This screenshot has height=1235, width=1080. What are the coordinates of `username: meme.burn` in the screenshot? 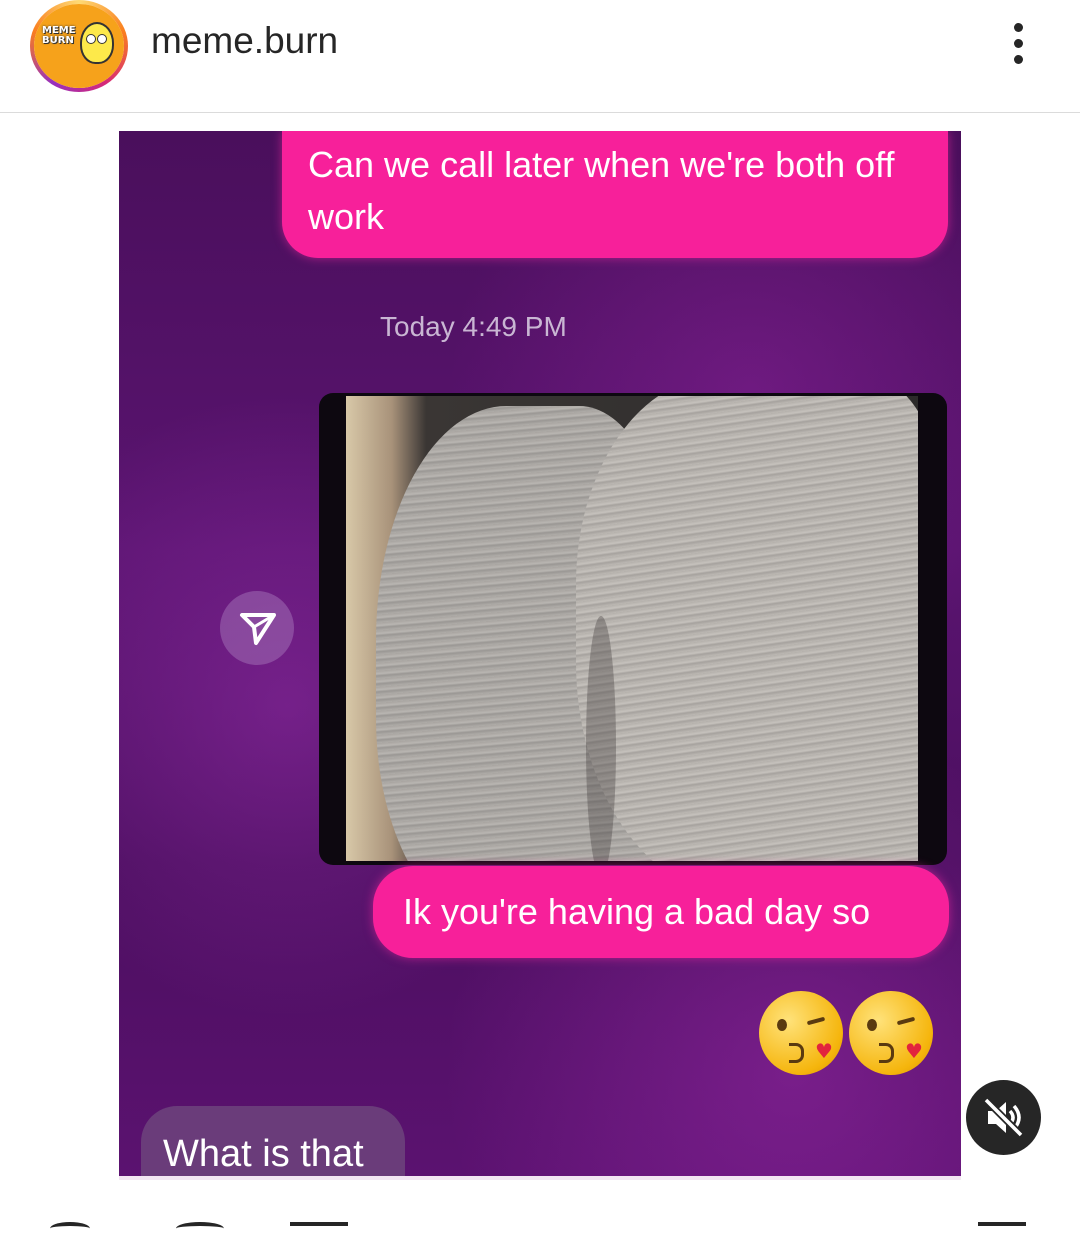 It's located at (244, 41).